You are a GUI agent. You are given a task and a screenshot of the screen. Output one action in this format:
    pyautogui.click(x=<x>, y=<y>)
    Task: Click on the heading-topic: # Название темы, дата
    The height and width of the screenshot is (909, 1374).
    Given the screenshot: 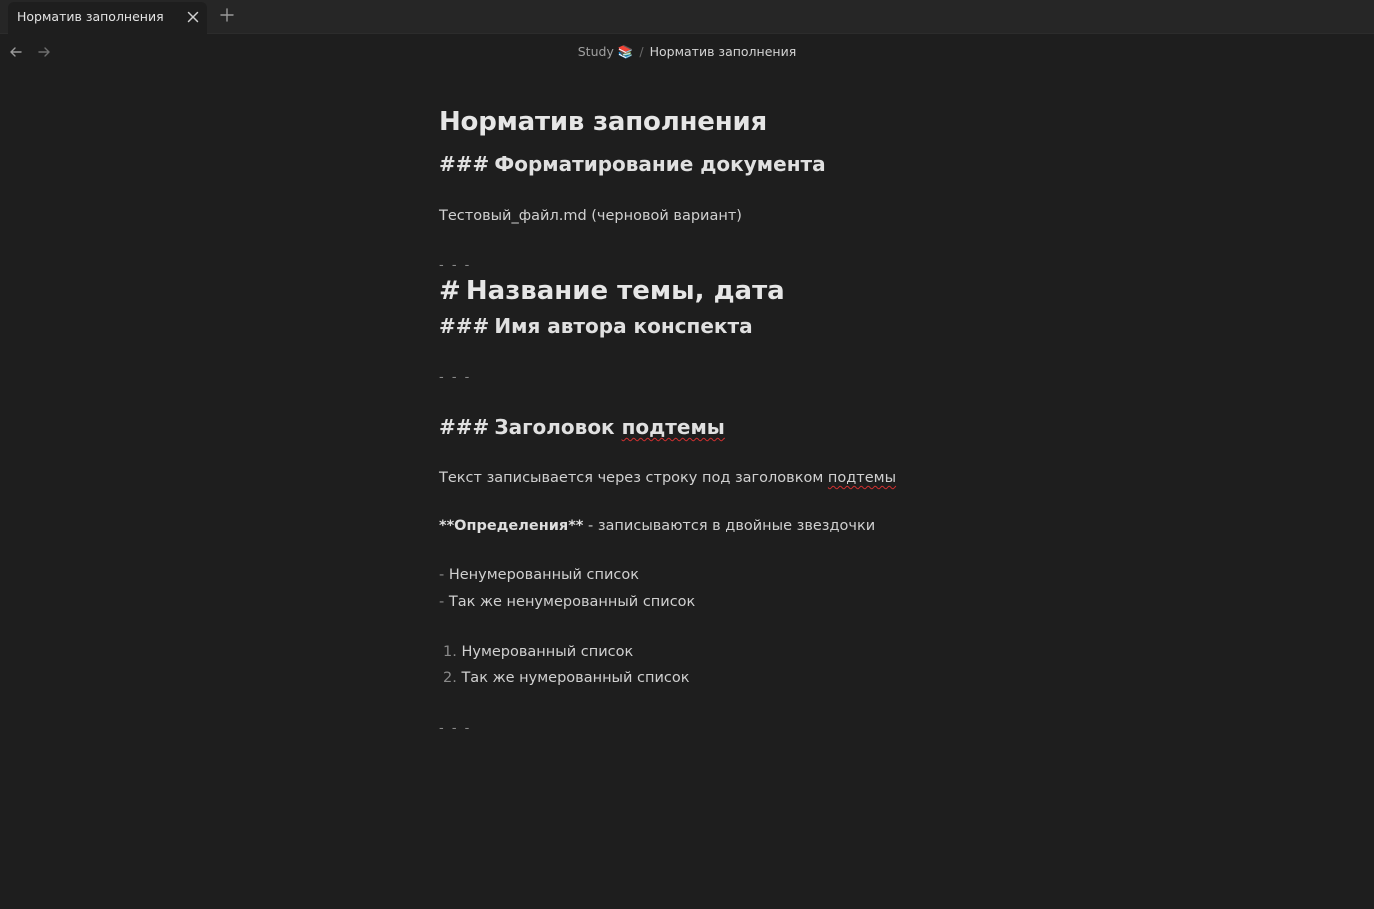 What is the action you would take?
    pyautogui.click(x=612, y=291)
    